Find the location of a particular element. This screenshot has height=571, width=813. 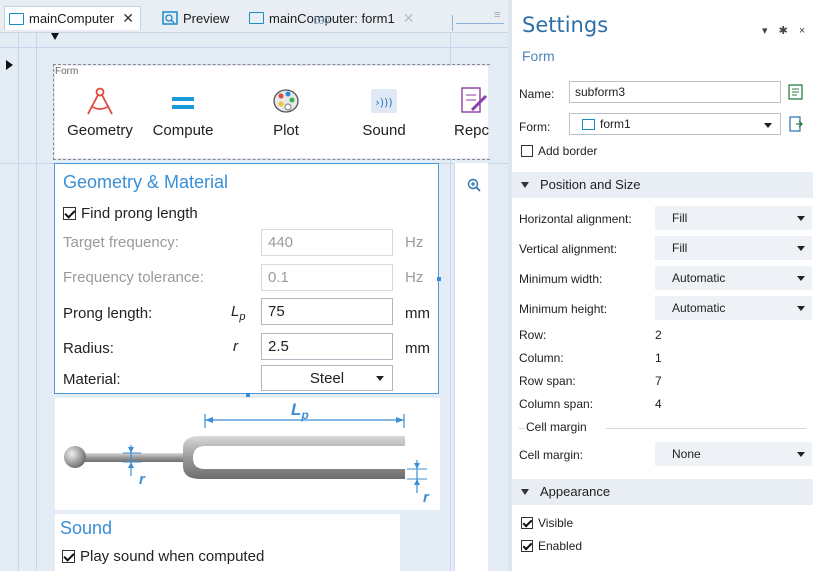

geometry-button: Geometry is located at coordinates (100, 112).